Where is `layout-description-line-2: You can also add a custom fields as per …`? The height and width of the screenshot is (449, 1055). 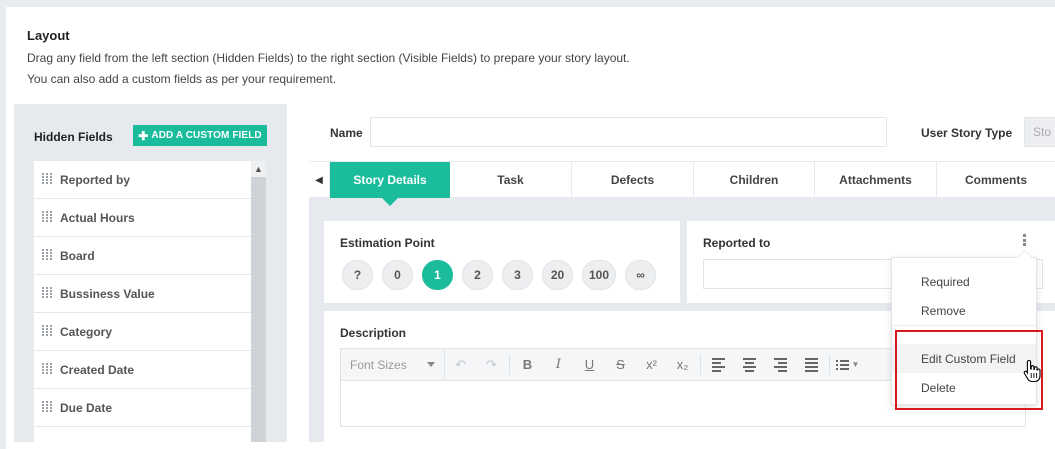 layout-description-line-2: You can also add a custom fields as per … is located at coordinates (182, 79).